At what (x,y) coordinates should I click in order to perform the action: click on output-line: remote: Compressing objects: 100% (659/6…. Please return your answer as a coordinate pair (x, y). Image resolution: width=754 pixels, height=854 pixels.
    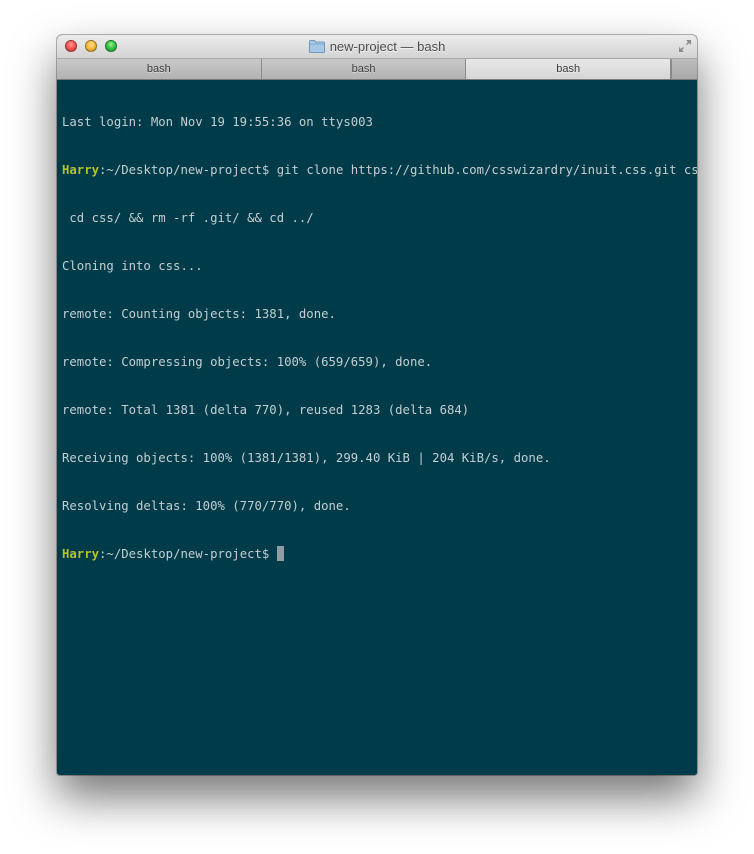
    Looking at the image, I should click on (247, 362).